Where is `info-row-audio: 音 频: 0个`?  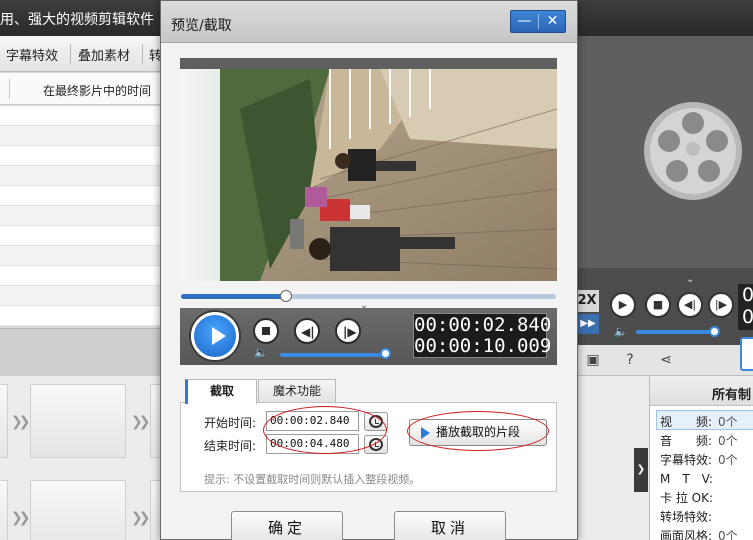 info-row-audio: 音 频: 0个 is located at coordinates (706, 440).